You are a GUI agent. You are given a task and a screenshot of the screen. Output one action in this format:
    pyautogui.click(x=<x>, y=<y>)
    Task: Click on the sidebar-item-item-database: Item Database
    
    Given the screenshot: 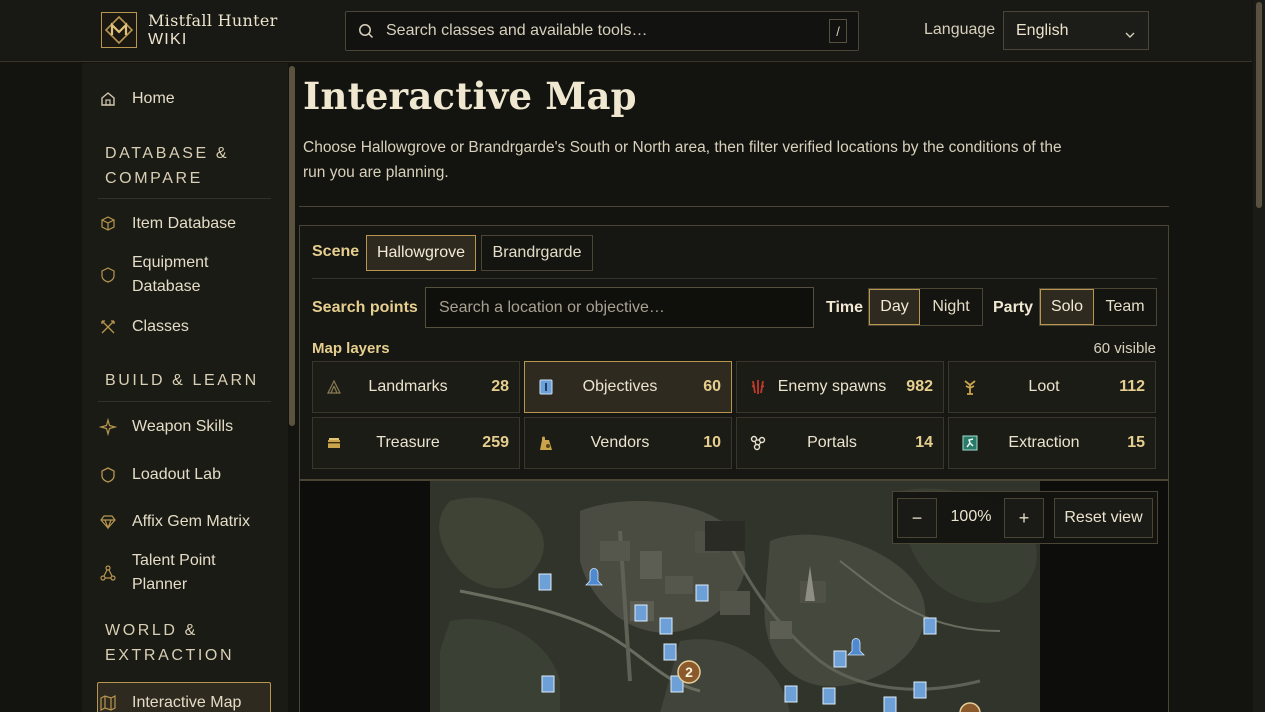 What is the action you would take?
    pyautogui.click(x=167, y=224)
    